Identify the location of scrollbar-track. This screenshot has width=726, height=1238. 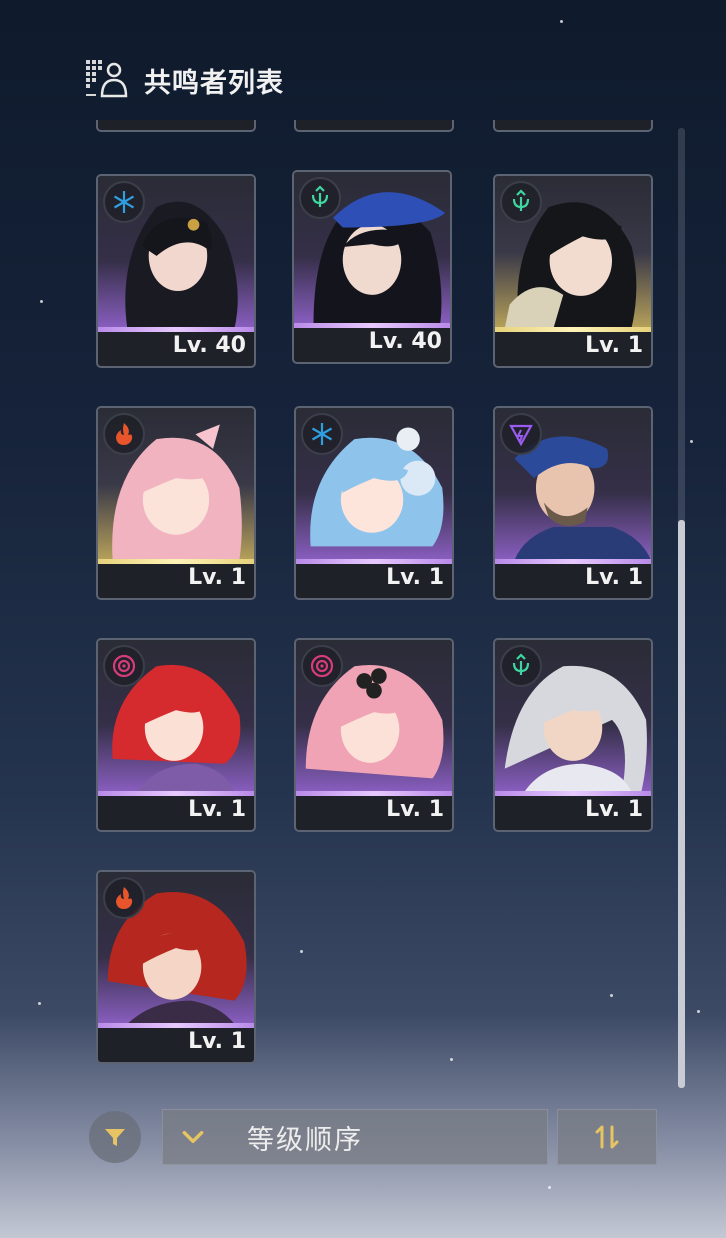
(681, 608).